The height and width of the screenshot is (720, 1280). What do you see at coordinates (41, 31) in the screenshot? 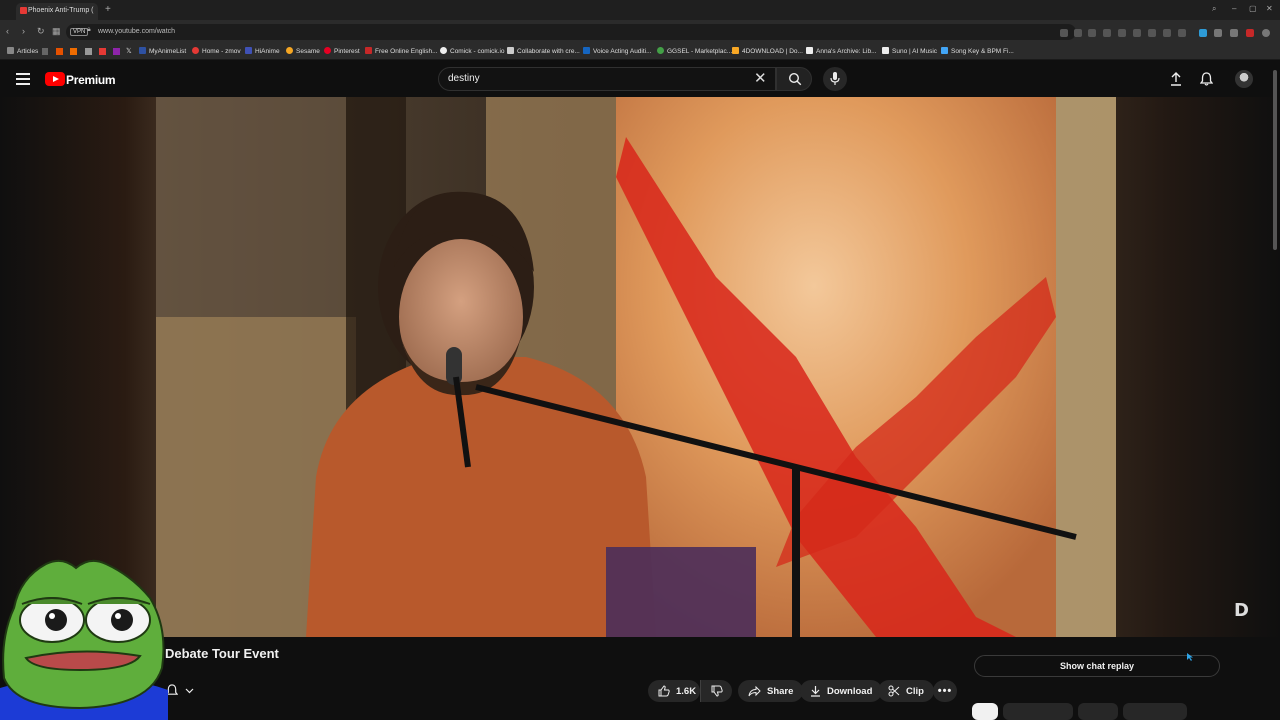
I see `reload-icon: ↻` at bounding box center [41, 31].